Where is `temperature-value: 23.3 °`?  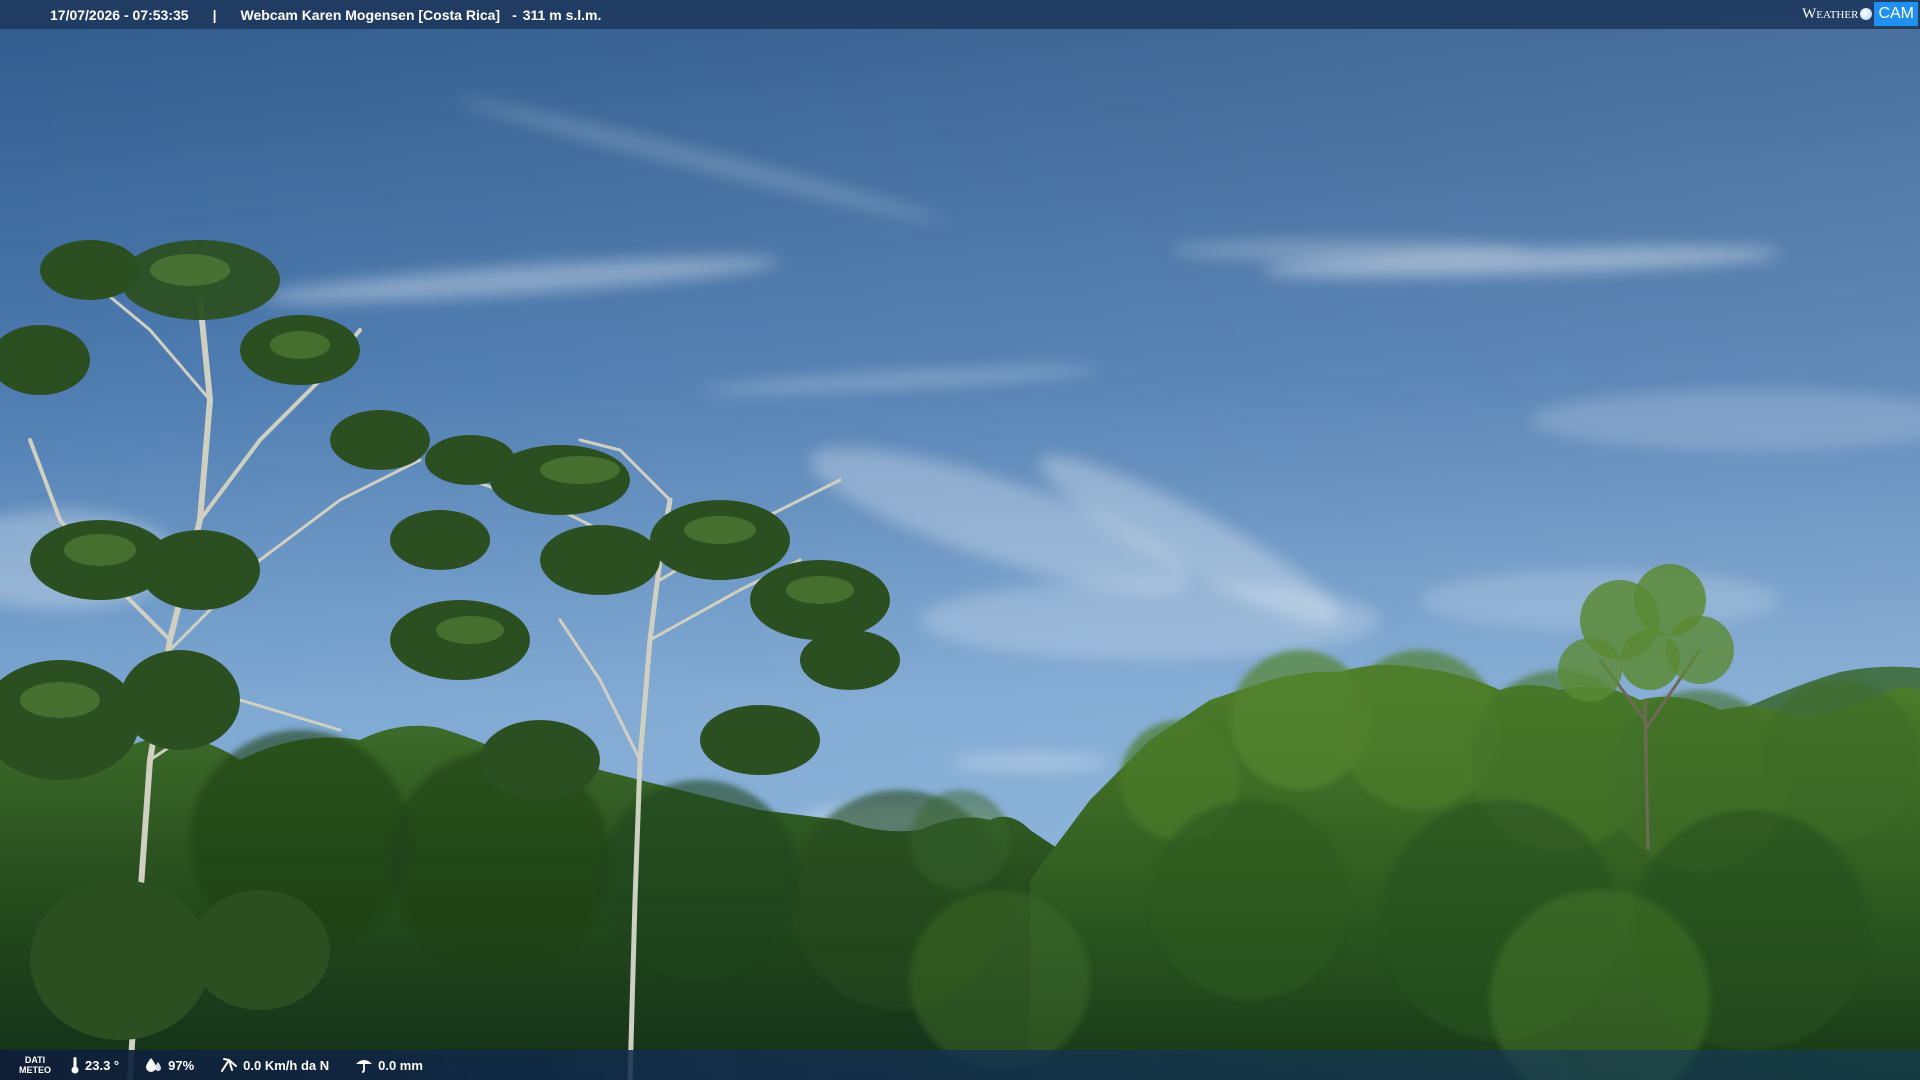
temperature-value: 23.3 ° is located at coordinates (102, 1065).